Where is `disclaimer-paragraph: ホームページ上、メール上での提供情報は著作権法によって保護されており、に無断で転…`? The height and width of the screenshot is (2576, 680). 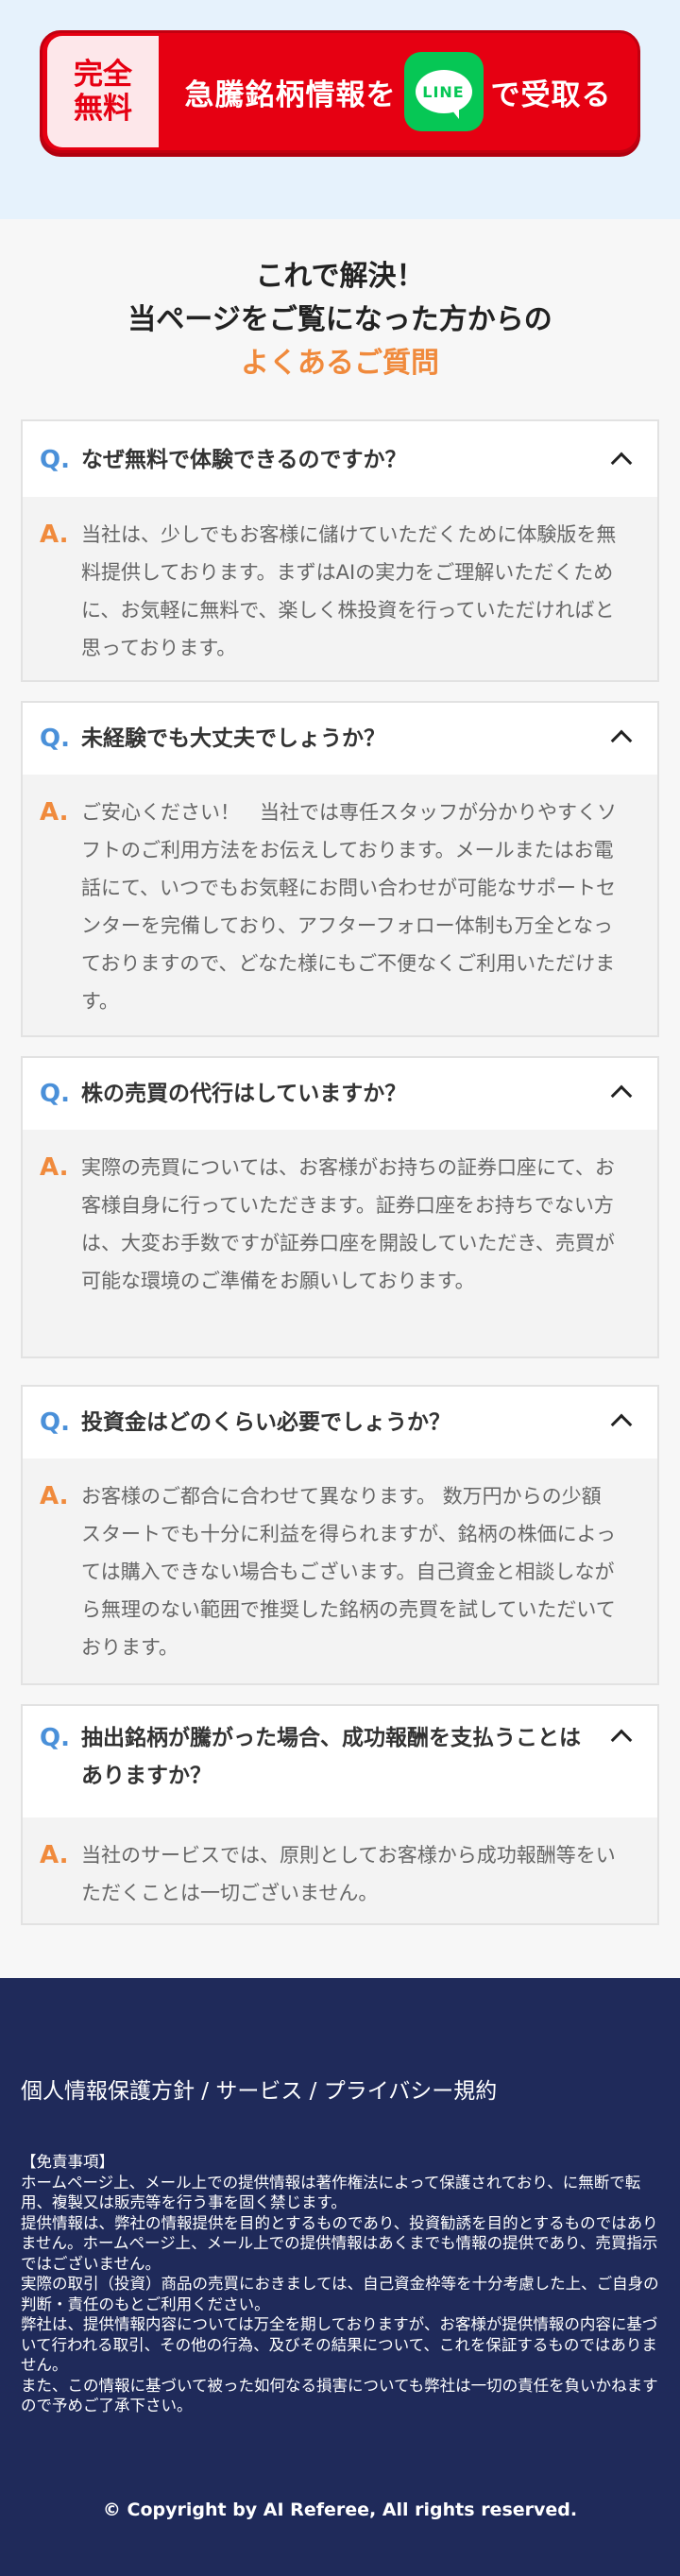 disclaimer-paragraph: ホームページ上、メール上での提供情報は著作権法によって保護されており、に無断で転… is located at coordinates (331, 2192).